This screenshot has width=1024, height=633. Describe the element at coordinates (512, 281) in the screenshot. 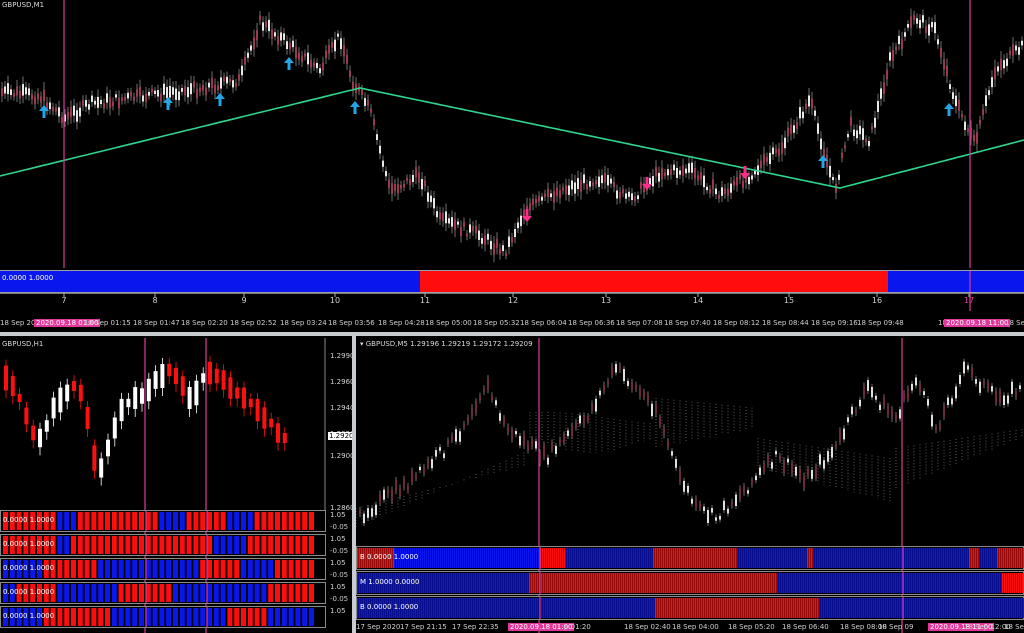

I see `m1-indicator-pane: 0.0000 1.0000` at that location.